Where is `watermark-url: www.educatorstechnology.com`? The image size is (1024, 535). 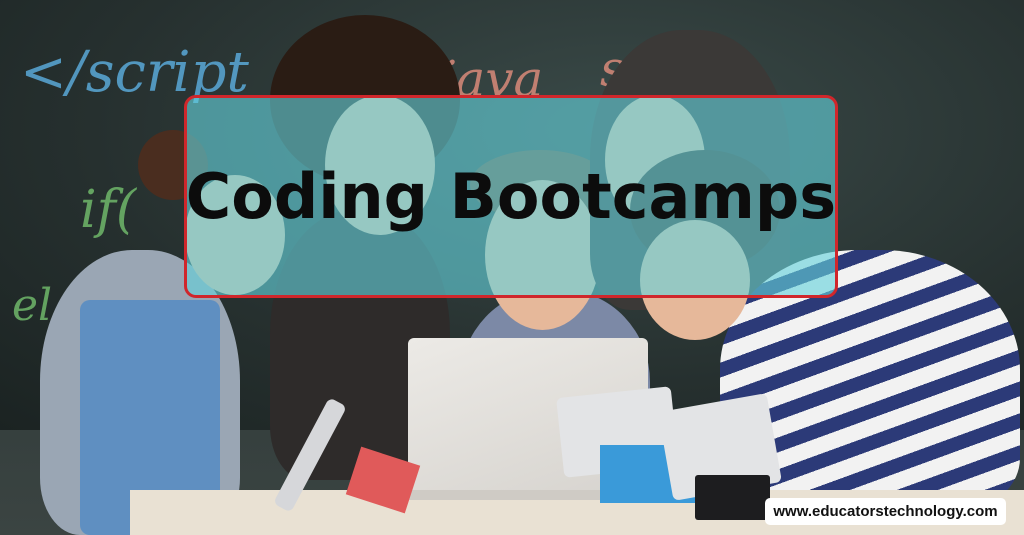
watermark-url: www.educatorstechnology.com is located at coordinates (885, 511).